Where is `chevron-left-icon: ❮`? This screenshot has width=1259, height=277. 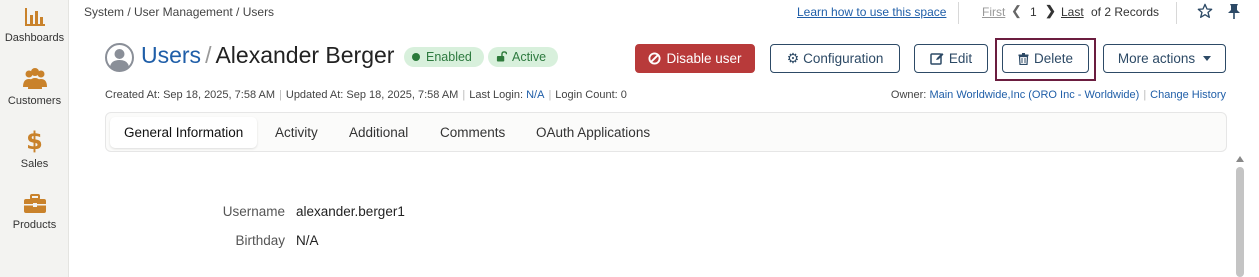
chevron-left-icon: ❮ is located at coordinates (1016, 11).